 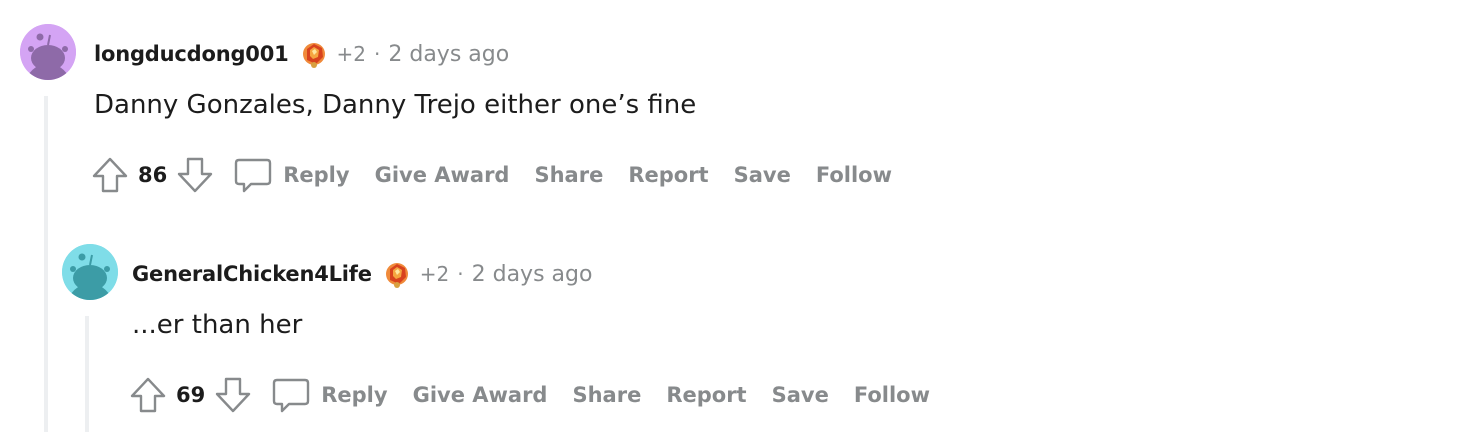 I want to click on comment-meta: GeneralChicken4Life +2 · 2 days ago, so click(x=362, y=274).